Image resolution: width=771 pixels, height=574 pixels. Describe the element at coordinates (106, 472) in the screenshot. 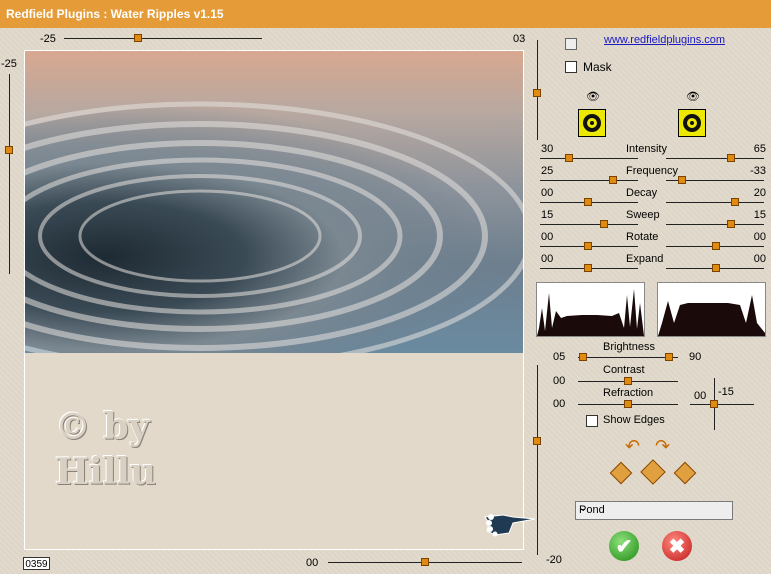

I see `watermark-name: Hillu` at that location.